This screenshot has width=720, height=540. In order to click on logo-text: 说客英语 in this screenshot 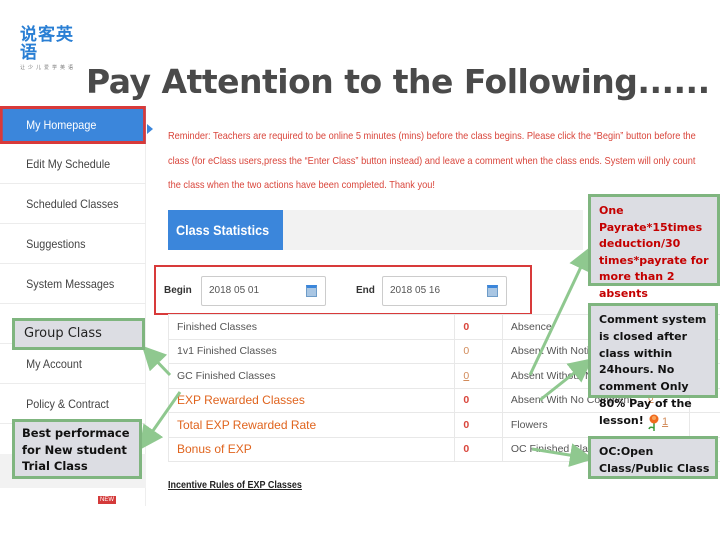, I will do `click(47, 44)`.